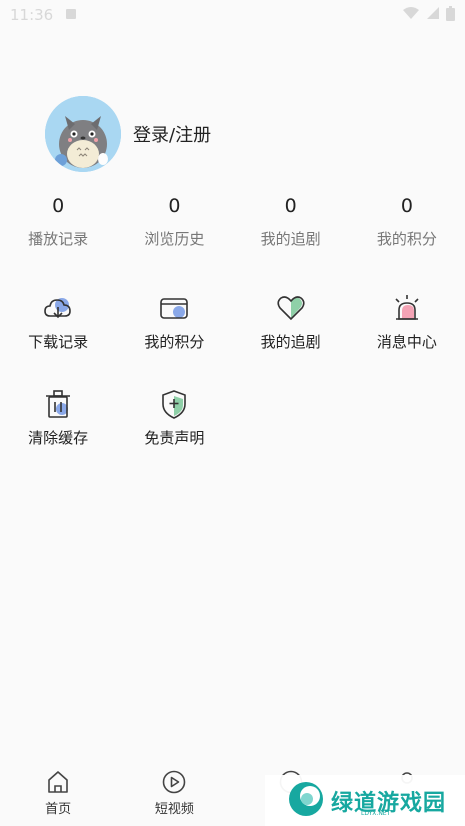 The height and width of the screenshot is (826, 465). What do you see at coordinates (58, 308) in the screenshot?
I see `cloud-download-icon` at bounding box center [58, 308].